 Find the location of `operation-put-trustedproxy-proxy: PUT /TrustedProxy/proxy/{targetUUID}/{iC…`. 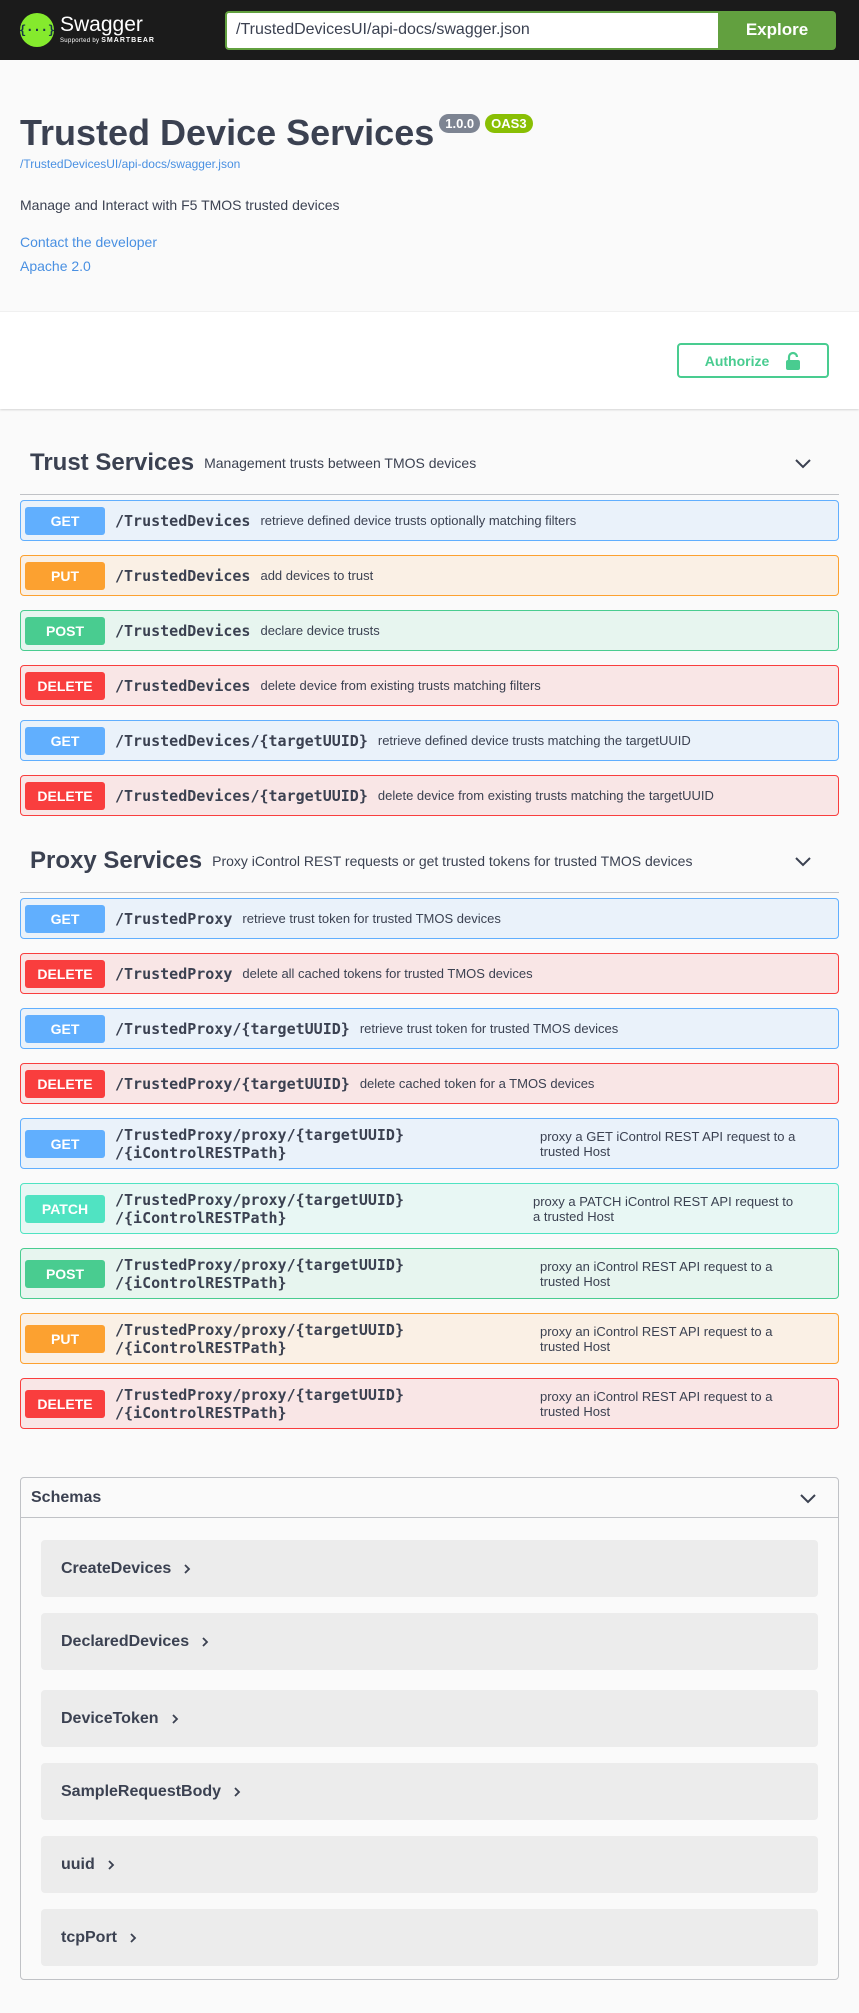

operation-put-trustedproxy-proxy: PUT /TrustedProxy/proxy/{targetUUID}/{iC… is located at coordinates (429, 1338).